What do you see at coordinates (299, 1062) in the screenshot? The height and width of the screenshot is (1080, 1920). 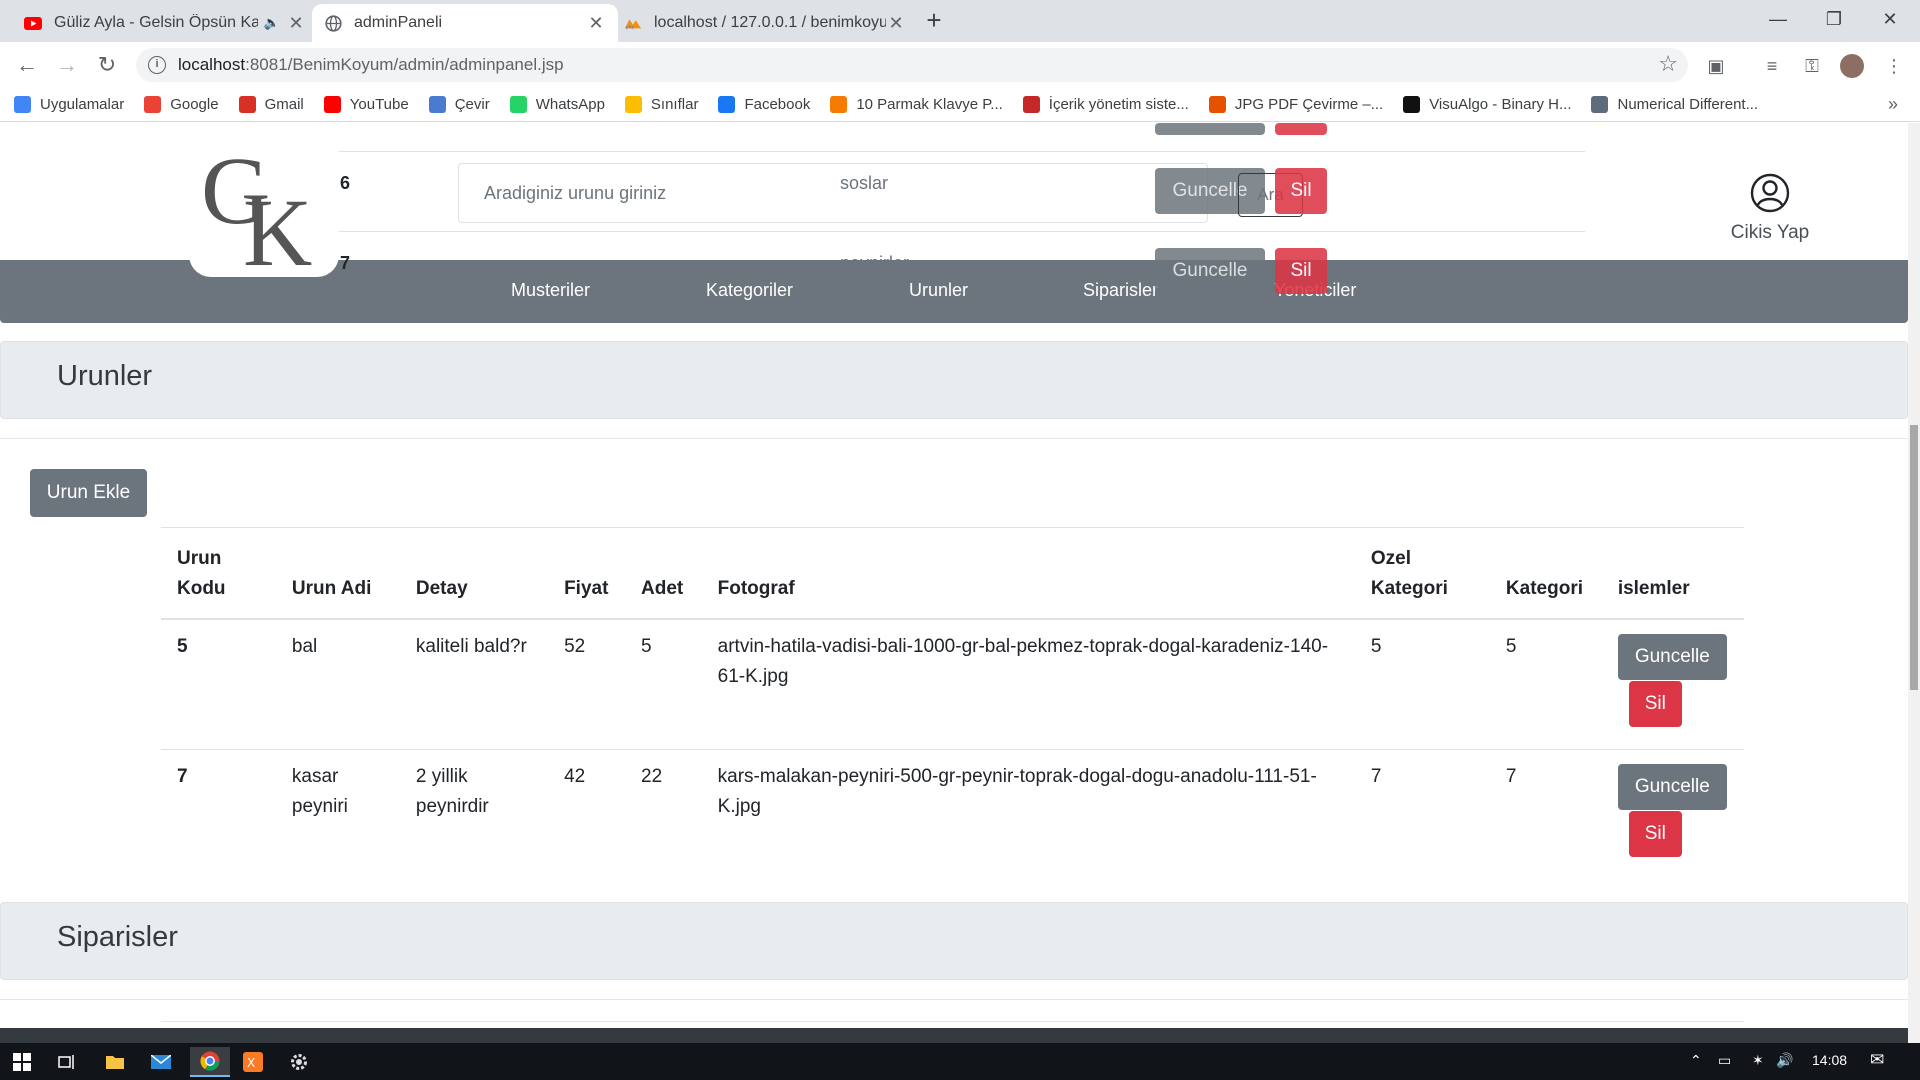 I see `settings-gear-icon` at bounding box center [299, 1062].